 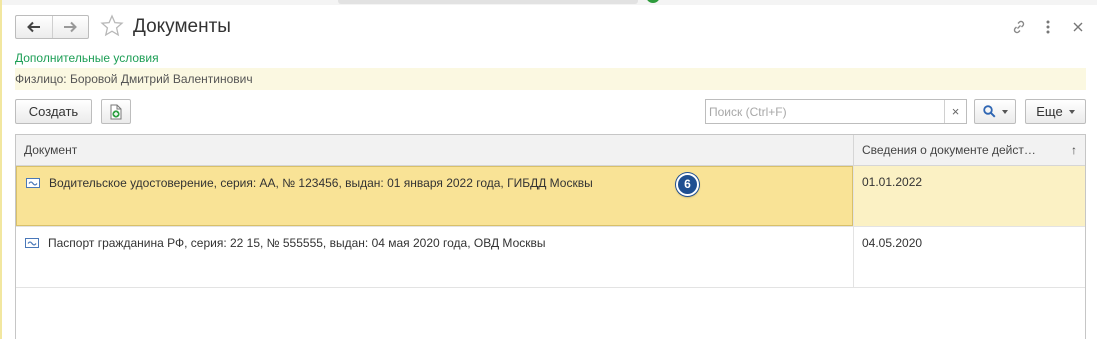 I want to click on back-button, so click(x=34, y=27).